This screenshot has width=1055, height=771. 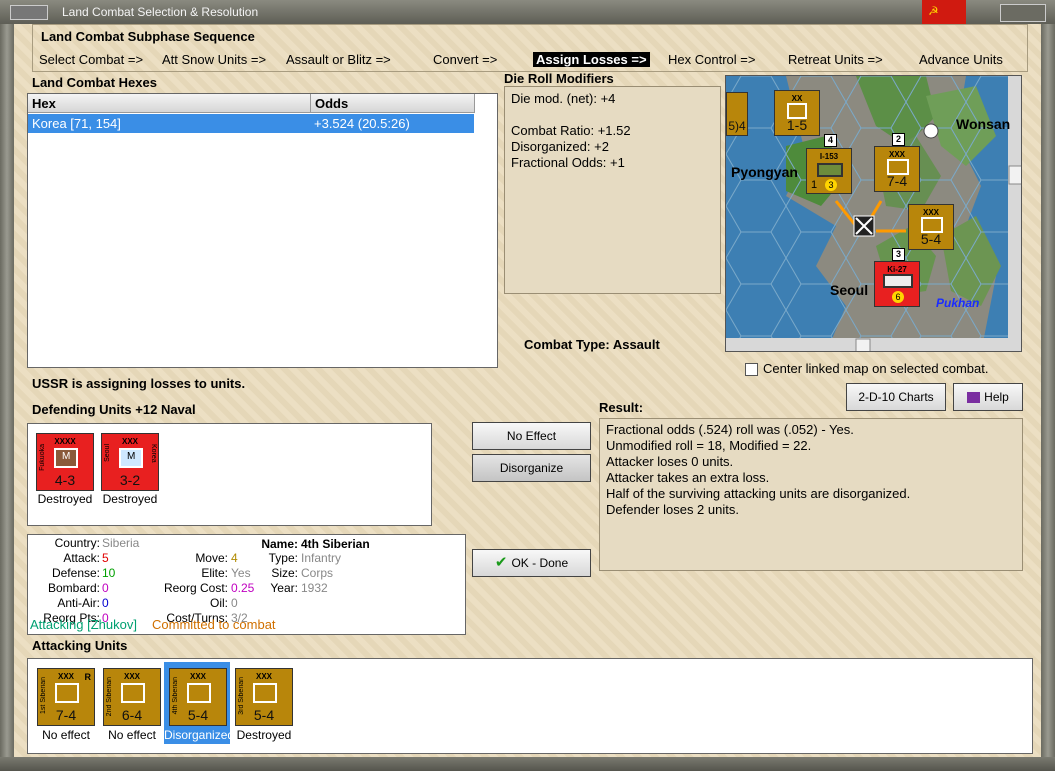 I want to click on elite-label: Elite:, so click(x=214, y=573).